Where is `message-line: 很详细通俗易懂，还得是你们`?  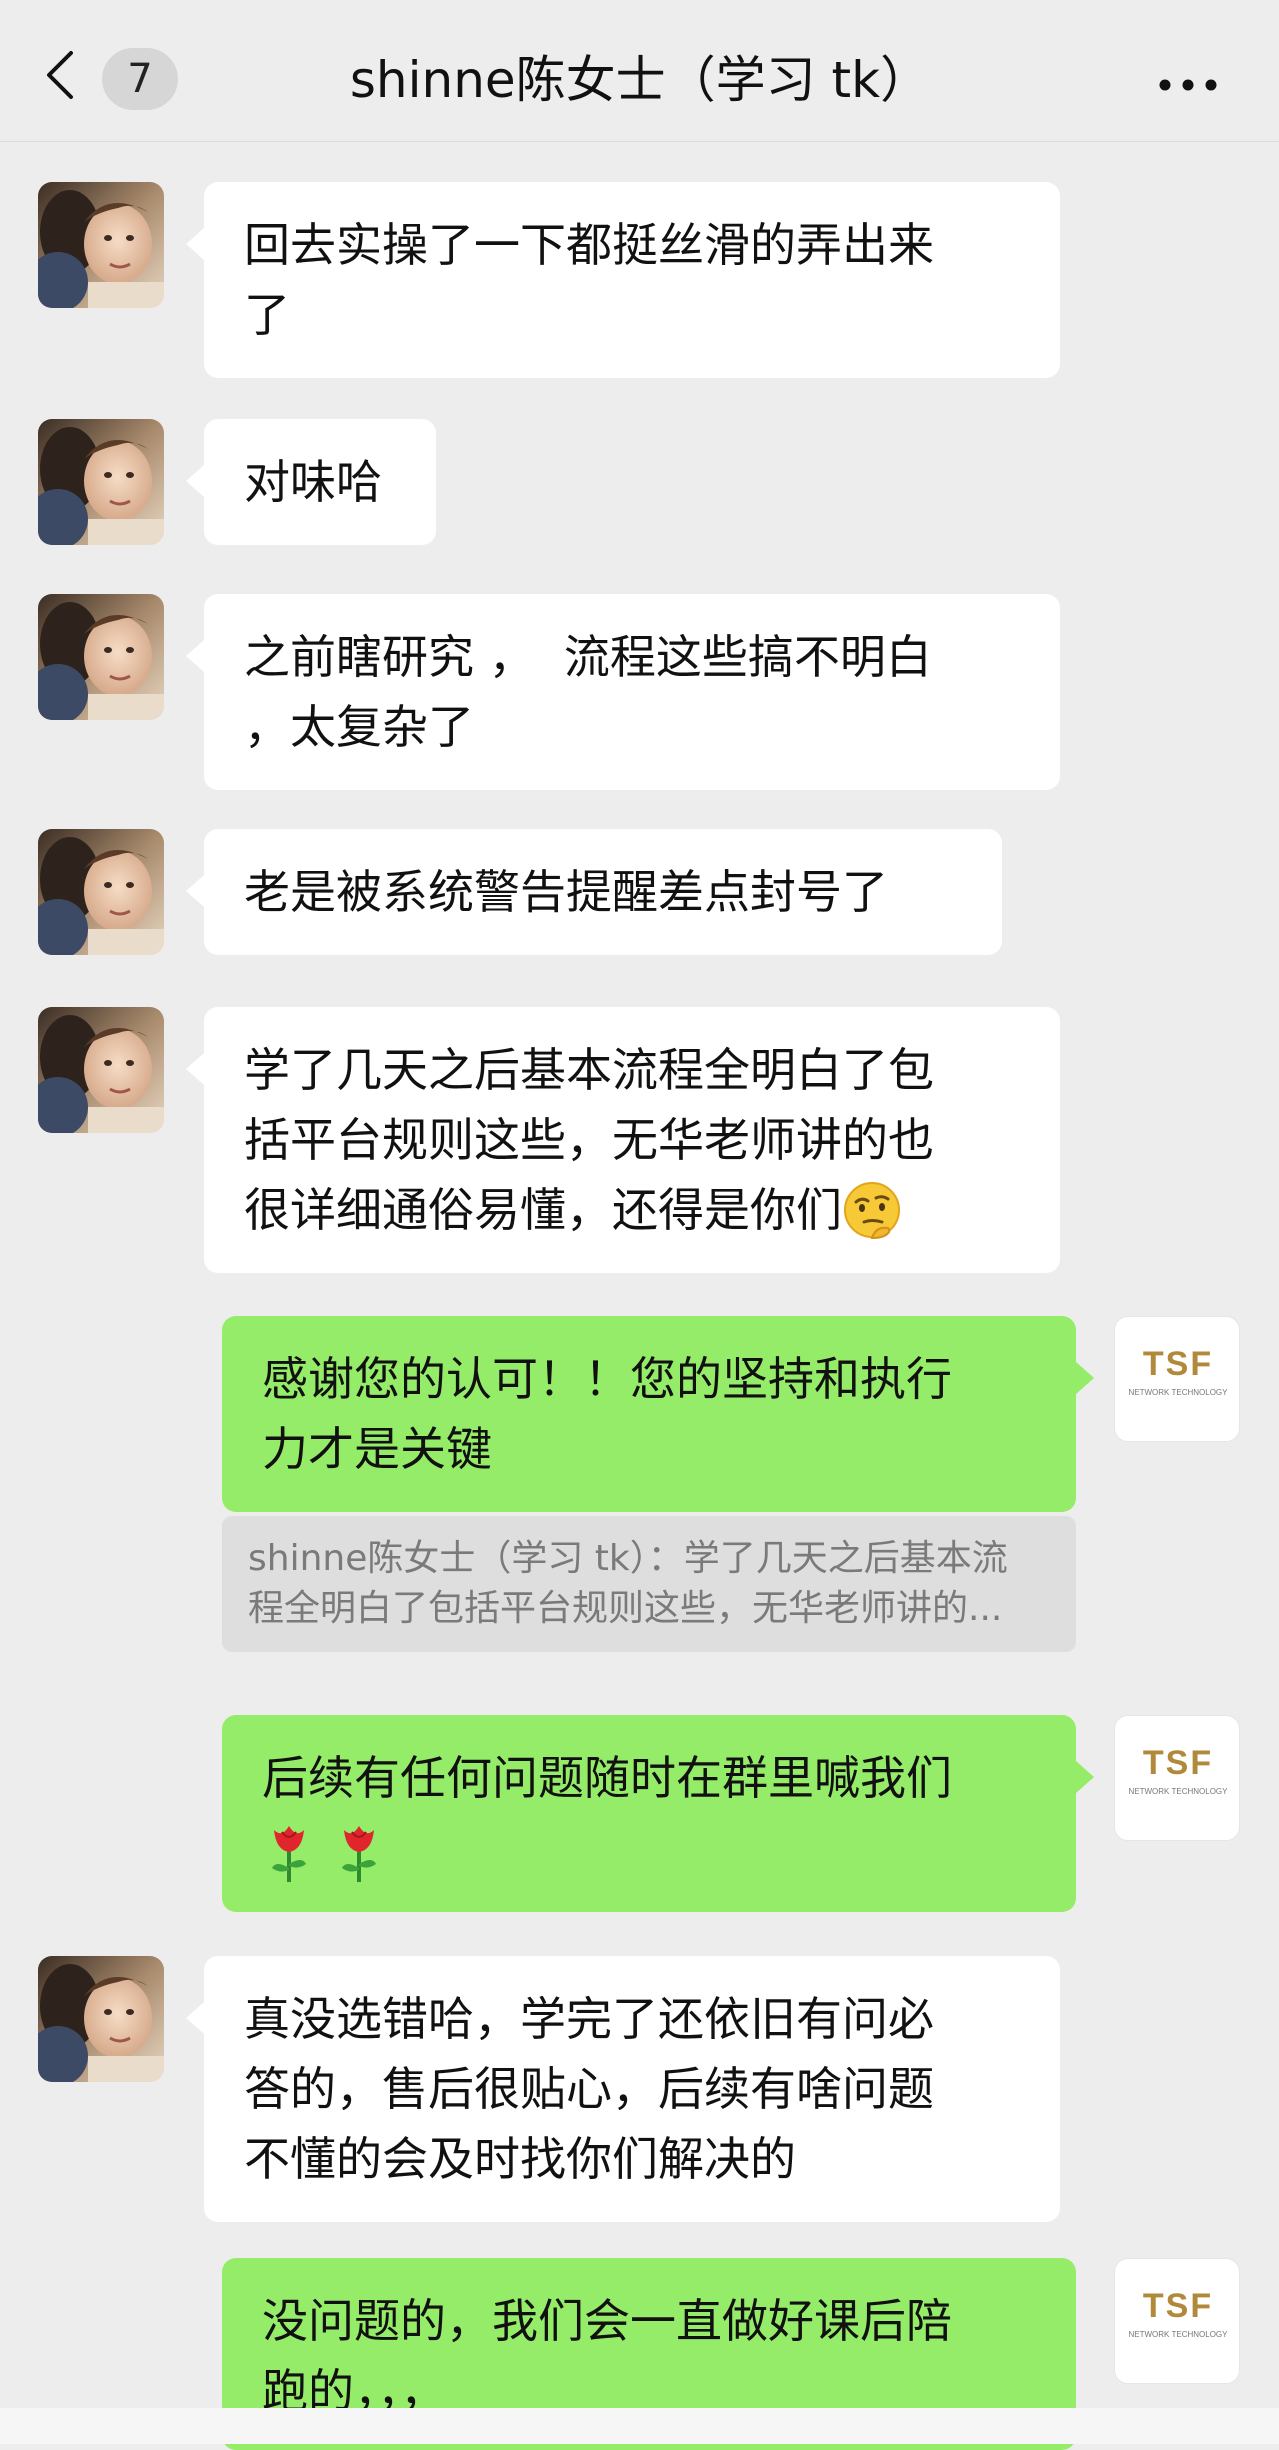 message-line: 很详细通俗易懂，还得是你们 is located at coordinates (632, 1210).